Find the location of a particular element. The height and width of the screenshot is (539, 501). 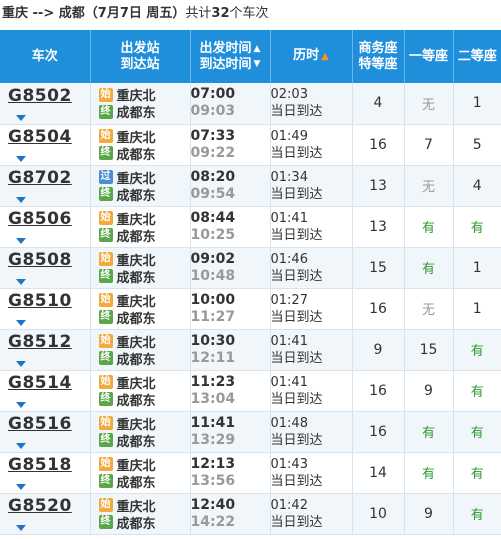

train-code-cell: G8506 is located at coordinates (45, 227).